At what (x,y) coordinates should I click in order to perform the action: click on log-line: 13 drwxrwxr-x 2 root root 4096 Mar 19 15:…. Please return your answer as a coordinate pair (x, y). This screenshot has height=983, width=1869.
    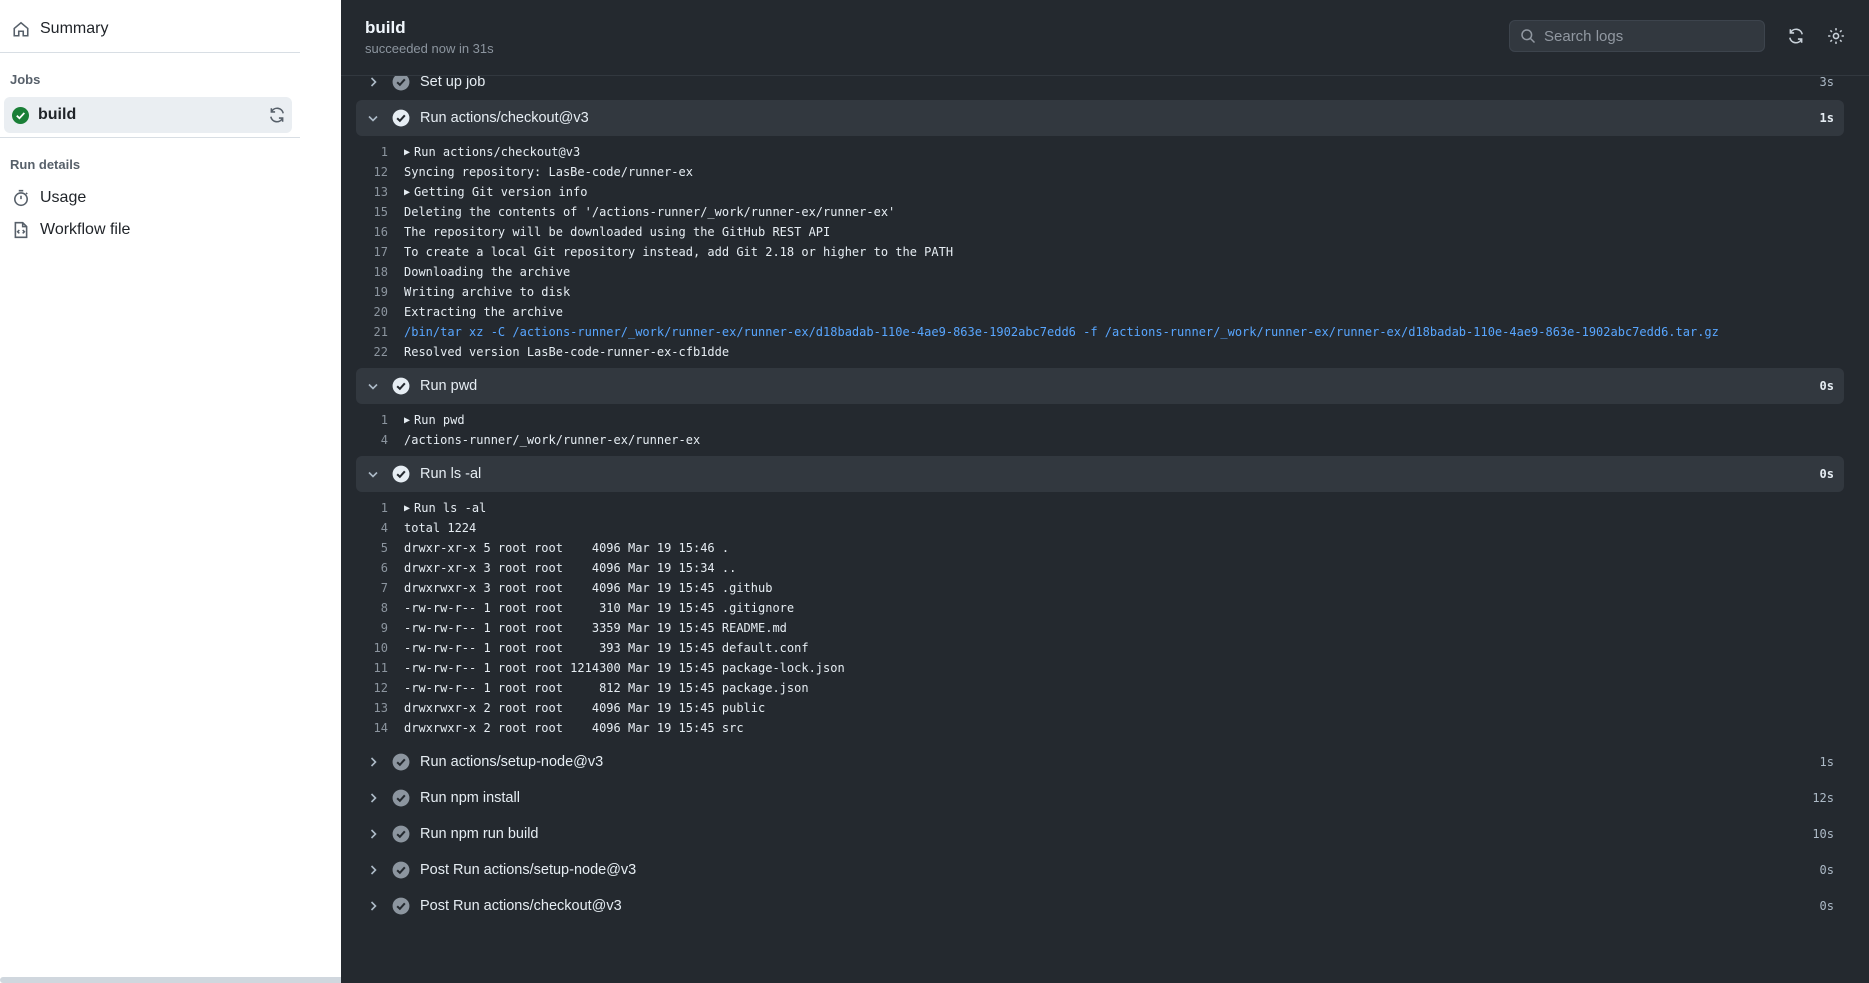
    Looking at the image, I should click on (1100, 708).